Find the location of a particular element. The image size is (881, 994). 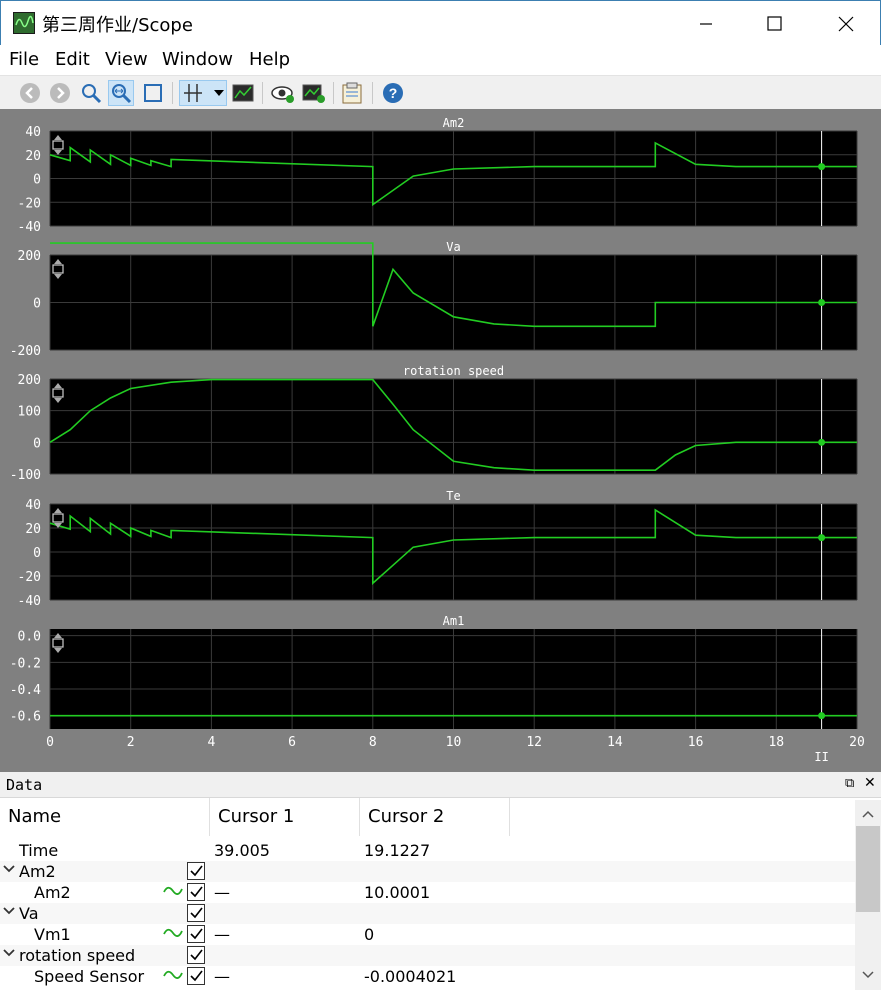

x-tick-label: 6 is located at coordinates (292, 742).